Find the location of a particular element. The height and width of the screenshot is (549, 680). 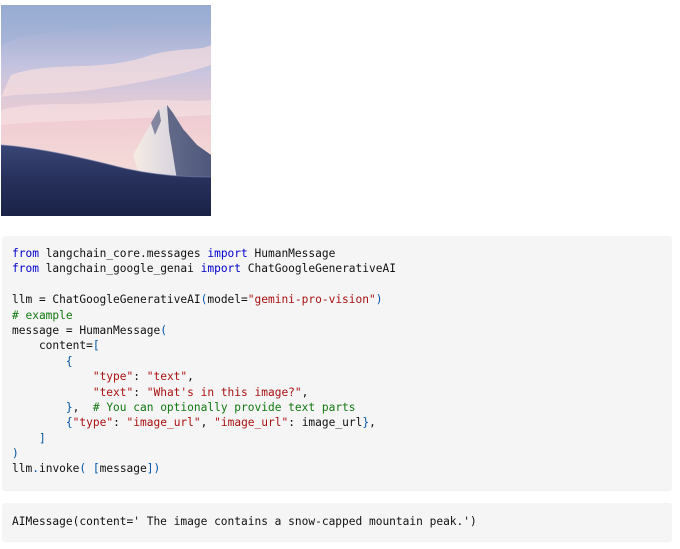

code-line: content=[ is located at coordinates (204, 345).